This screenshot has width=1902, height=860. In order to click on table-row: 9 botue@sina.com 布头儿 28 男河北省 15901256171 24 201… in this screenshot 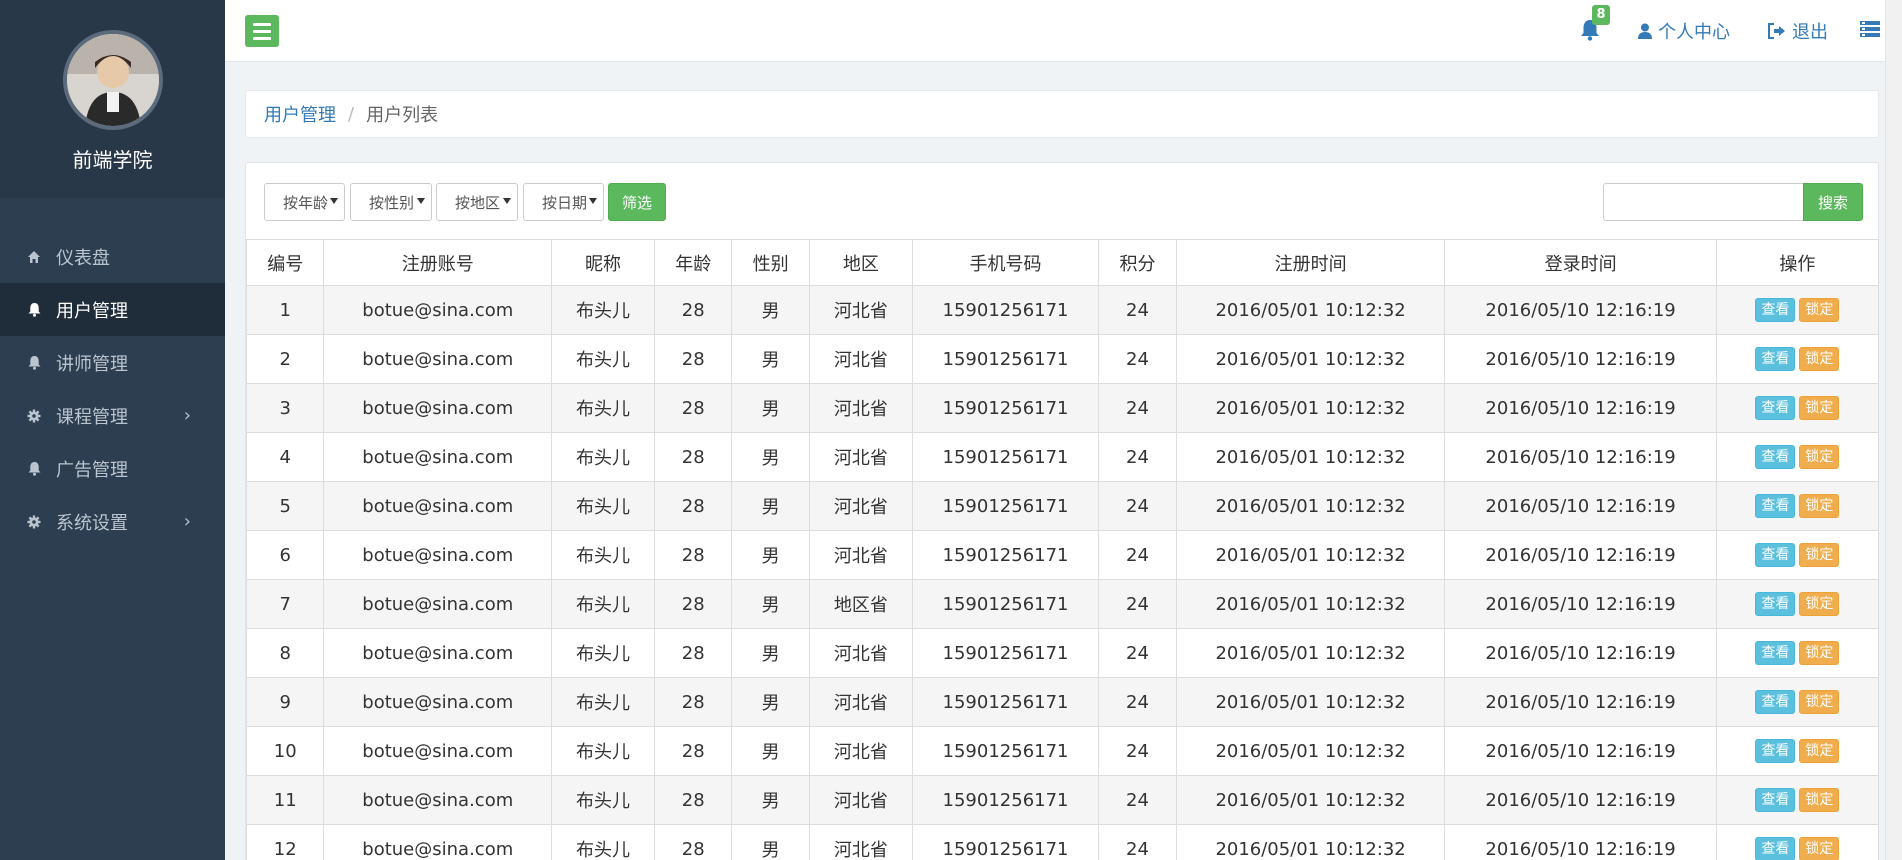, I will do `click(1062, 702)`.